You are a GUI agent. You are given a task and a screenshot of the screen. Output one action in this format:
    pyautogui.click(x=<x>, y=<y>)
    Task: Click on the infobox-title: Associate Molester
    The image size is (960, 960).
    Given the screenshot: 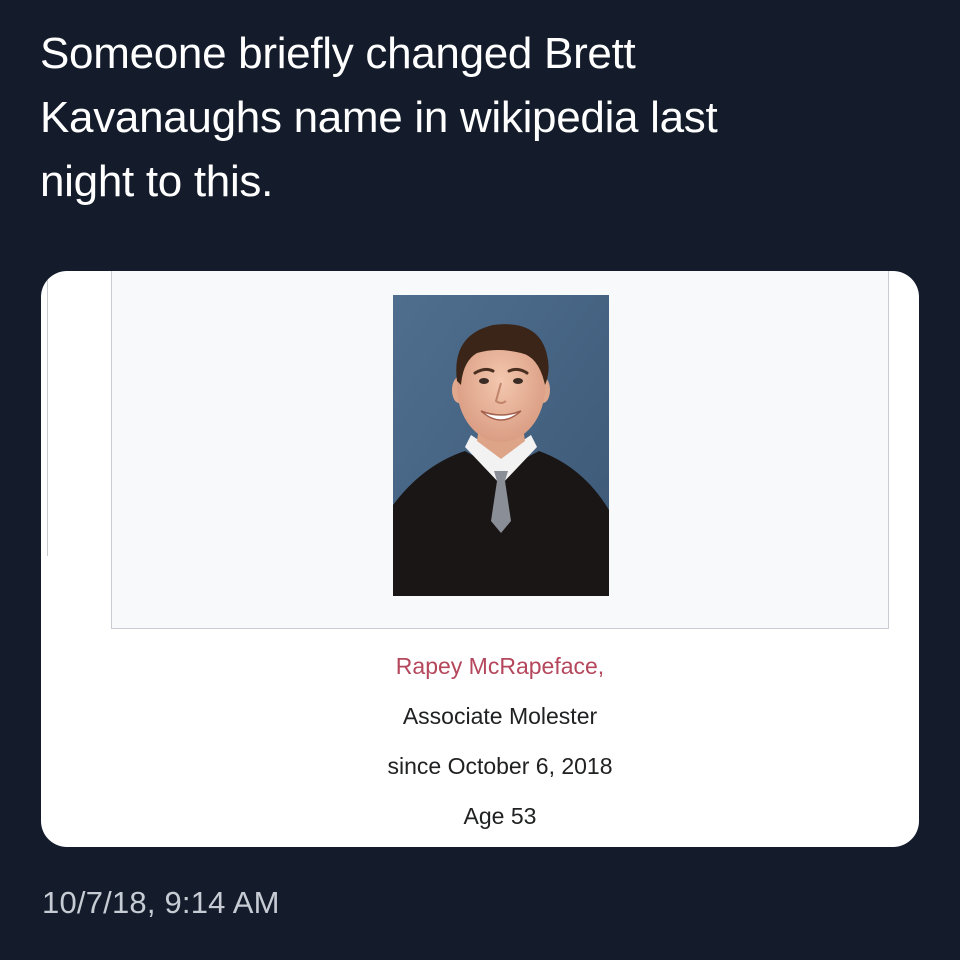 What is the action you would take?
    pyautogui.click(x=500, y=716)
    